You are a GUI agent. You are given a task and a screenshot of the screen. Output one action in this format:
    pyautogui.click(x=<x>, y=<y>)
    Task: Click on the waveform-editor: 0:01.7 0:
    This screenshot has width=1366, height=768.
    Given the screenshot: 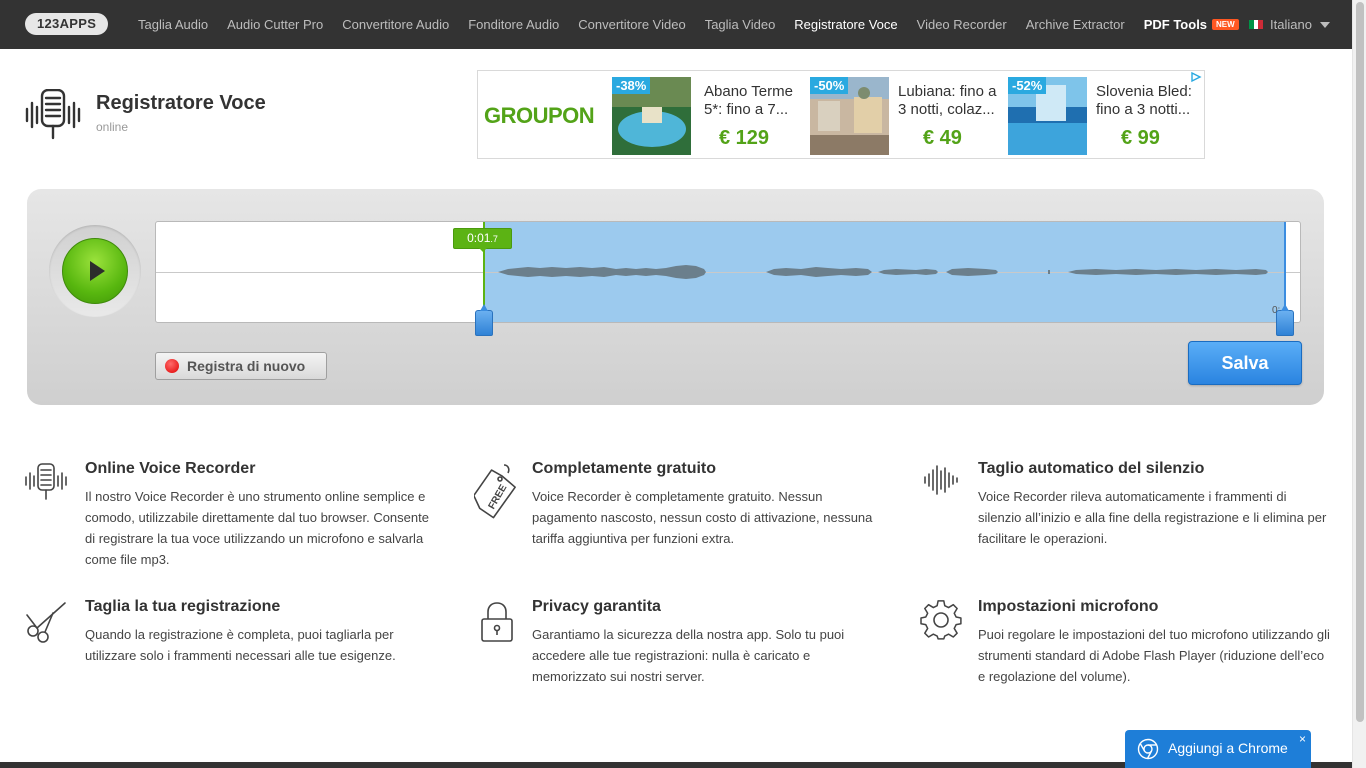 What is the action you would take?
    pyautogui.click(x=728, y=278)
    